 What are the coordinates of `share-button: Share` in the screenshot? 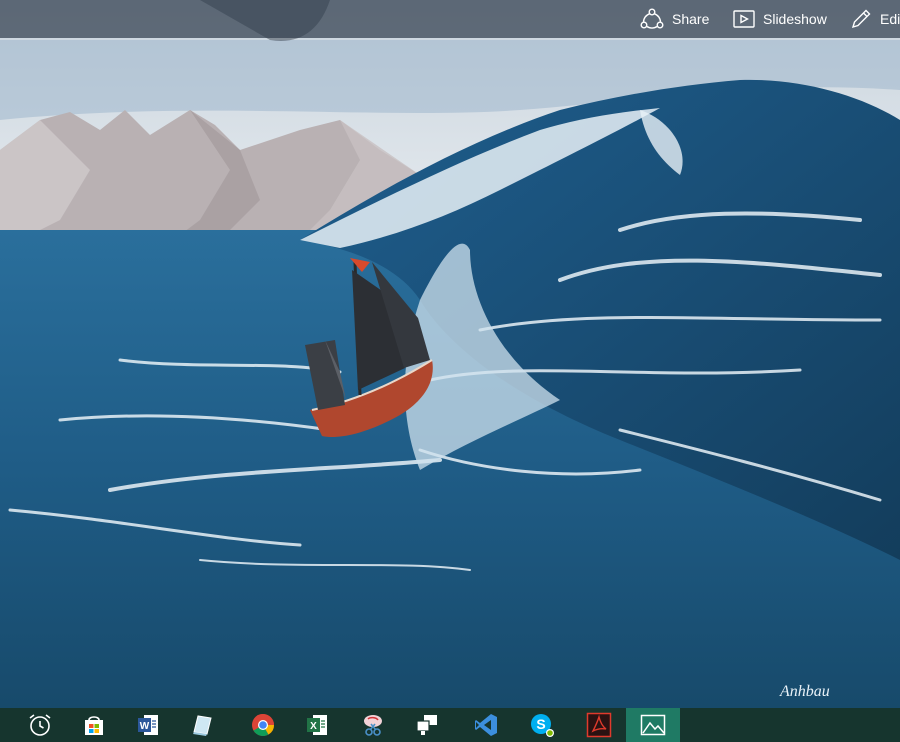 It's located at (674, 19).